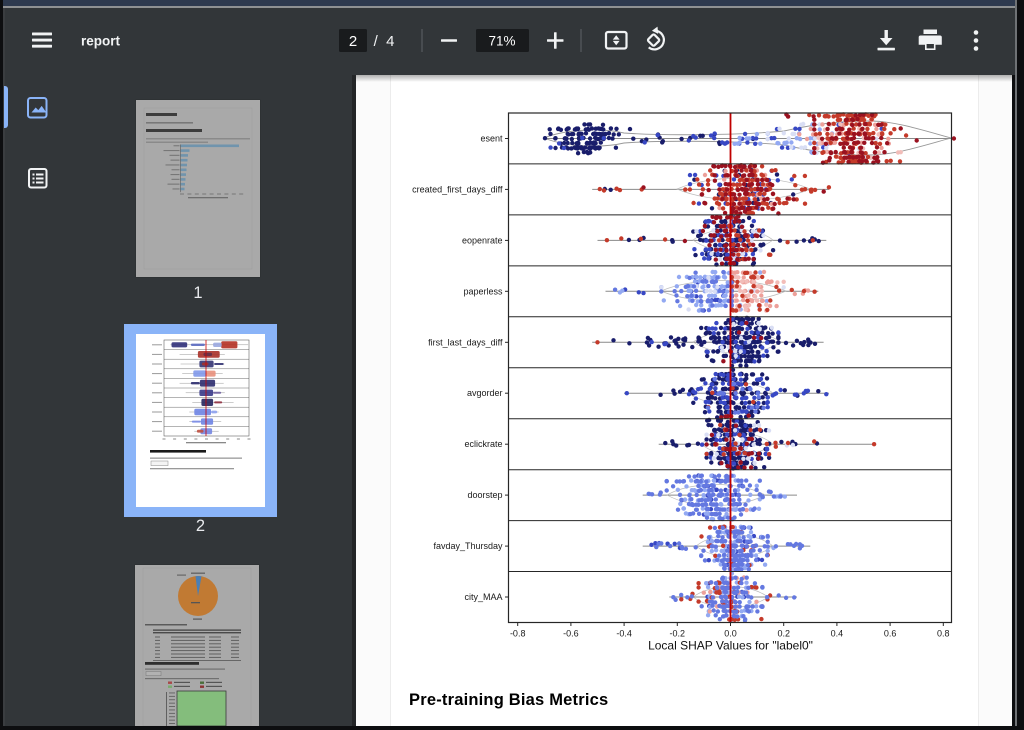 This screenshot has height=730, width=1024. I want to click on svg-text: Local SHAP Values for "label0", so click(730, 646).